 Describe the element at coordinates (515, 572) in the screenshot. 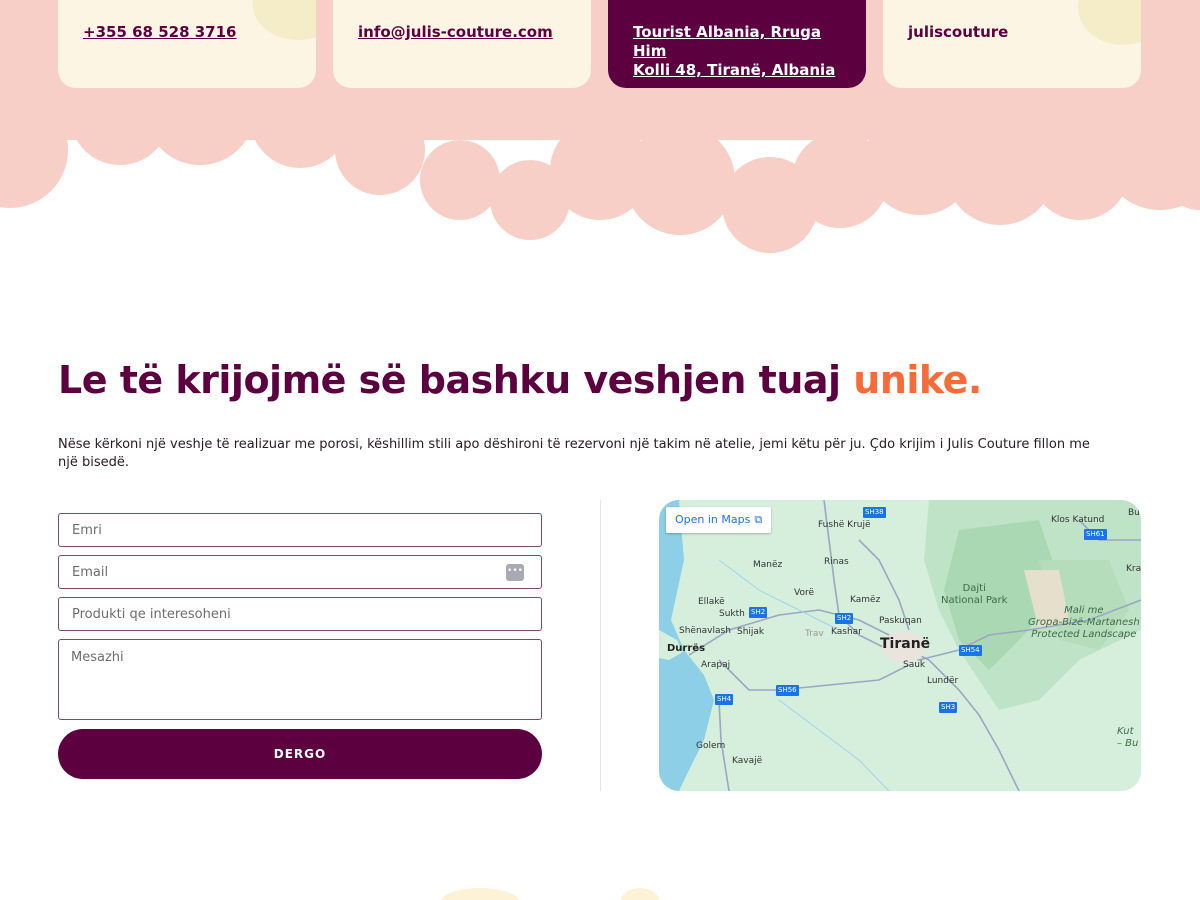

I see `password-manager-icon: •••` at that location.